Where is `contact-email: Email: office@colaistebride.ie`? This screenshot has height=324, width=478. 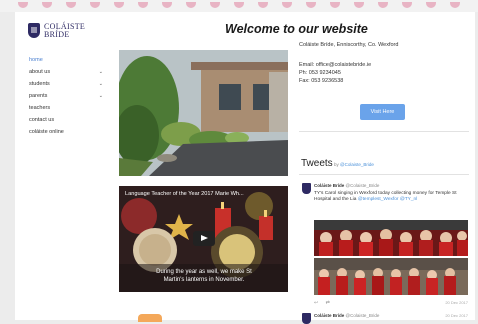
contact-email: Email: office@colaistebride.ie is located at coordinates (384, 65).